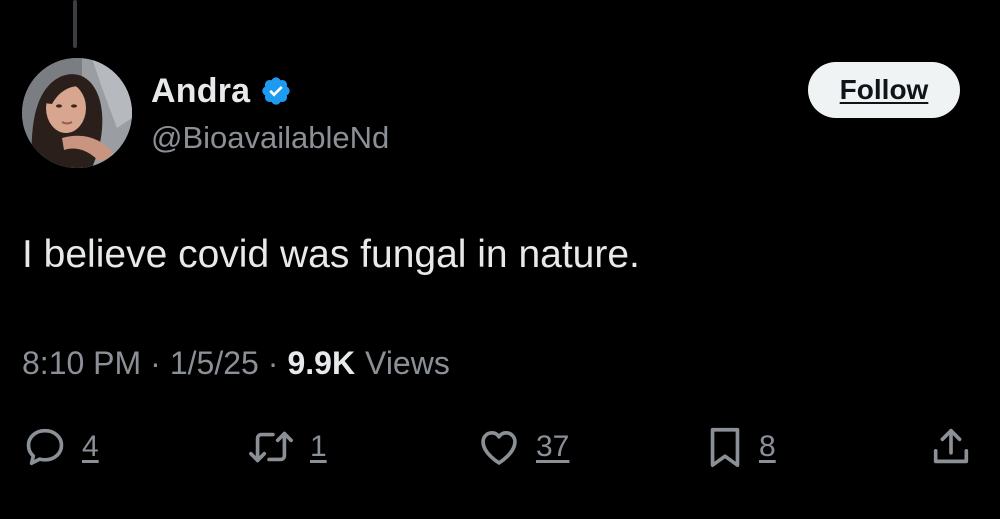 Image resolution: width=1000 pixels, height=519 pixels. What do you see at coordinates (200, 91) in the screenshot?
I see `display-name: Andra` at bounding box center [200, 91].